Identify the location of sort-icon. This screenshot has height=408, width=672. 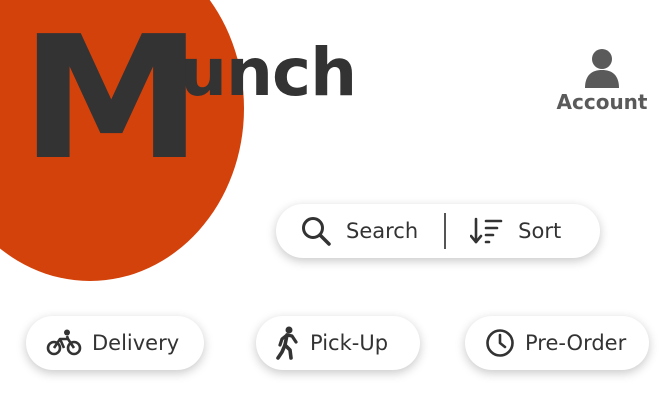
(486, 230).